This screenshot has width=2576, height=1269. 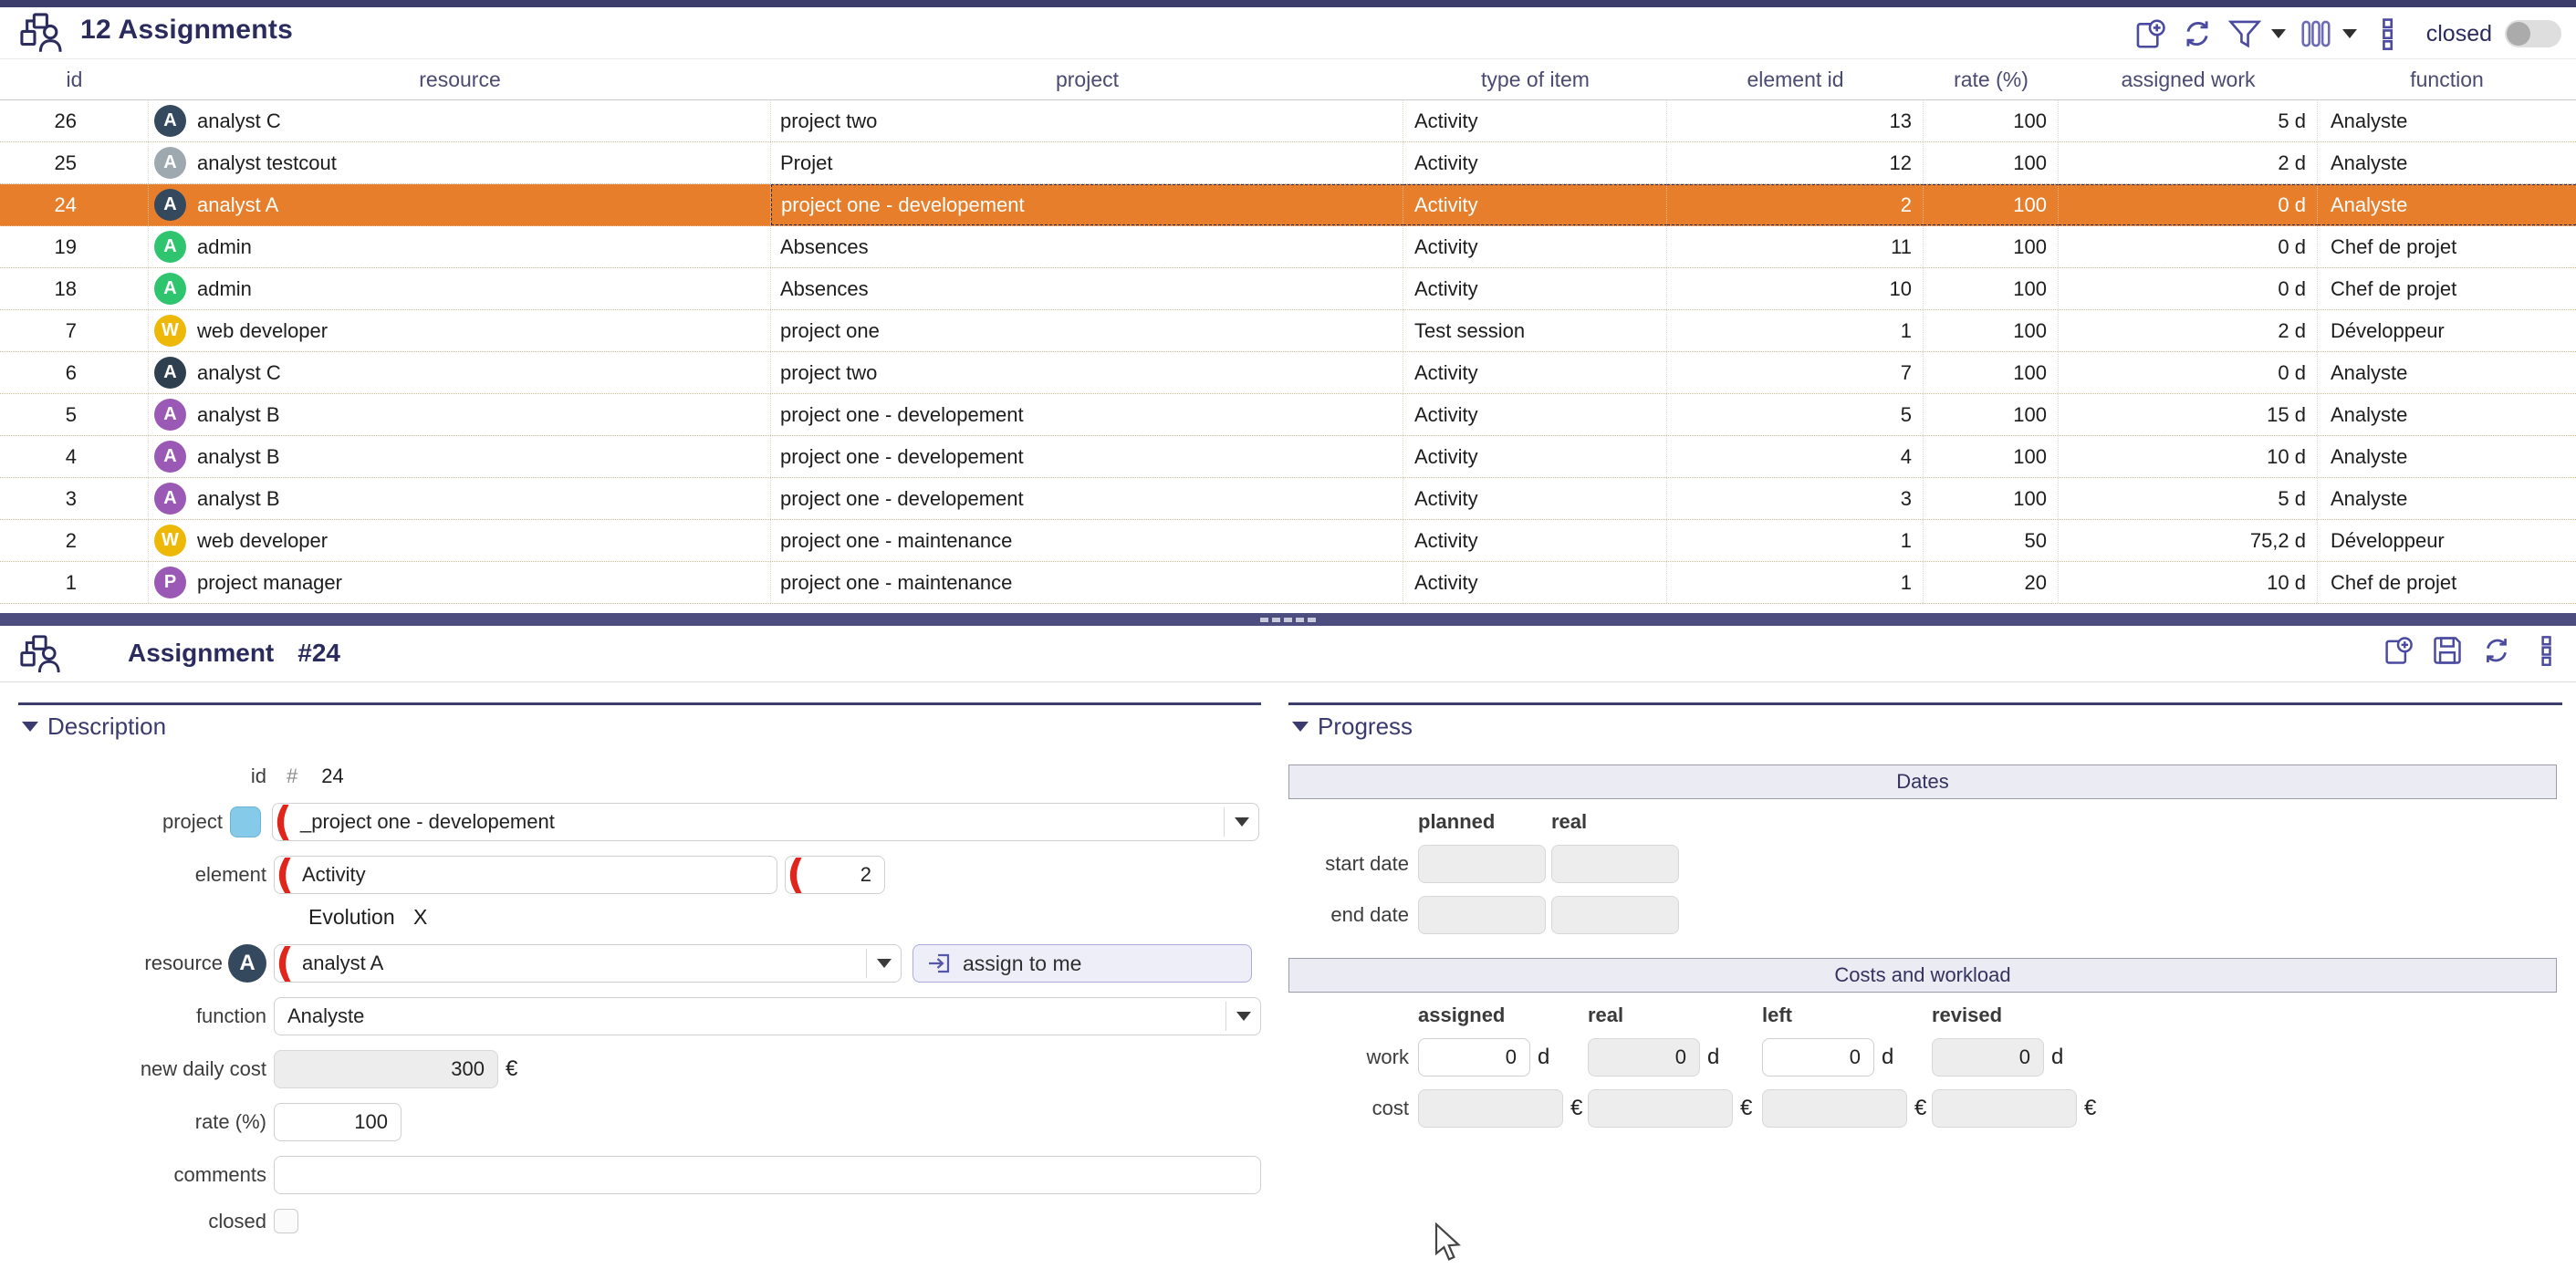 What do you see at coordinates (2447, 79) in the screenshot?
I see `column-header-function: function` at bounding box center [2447, 79].